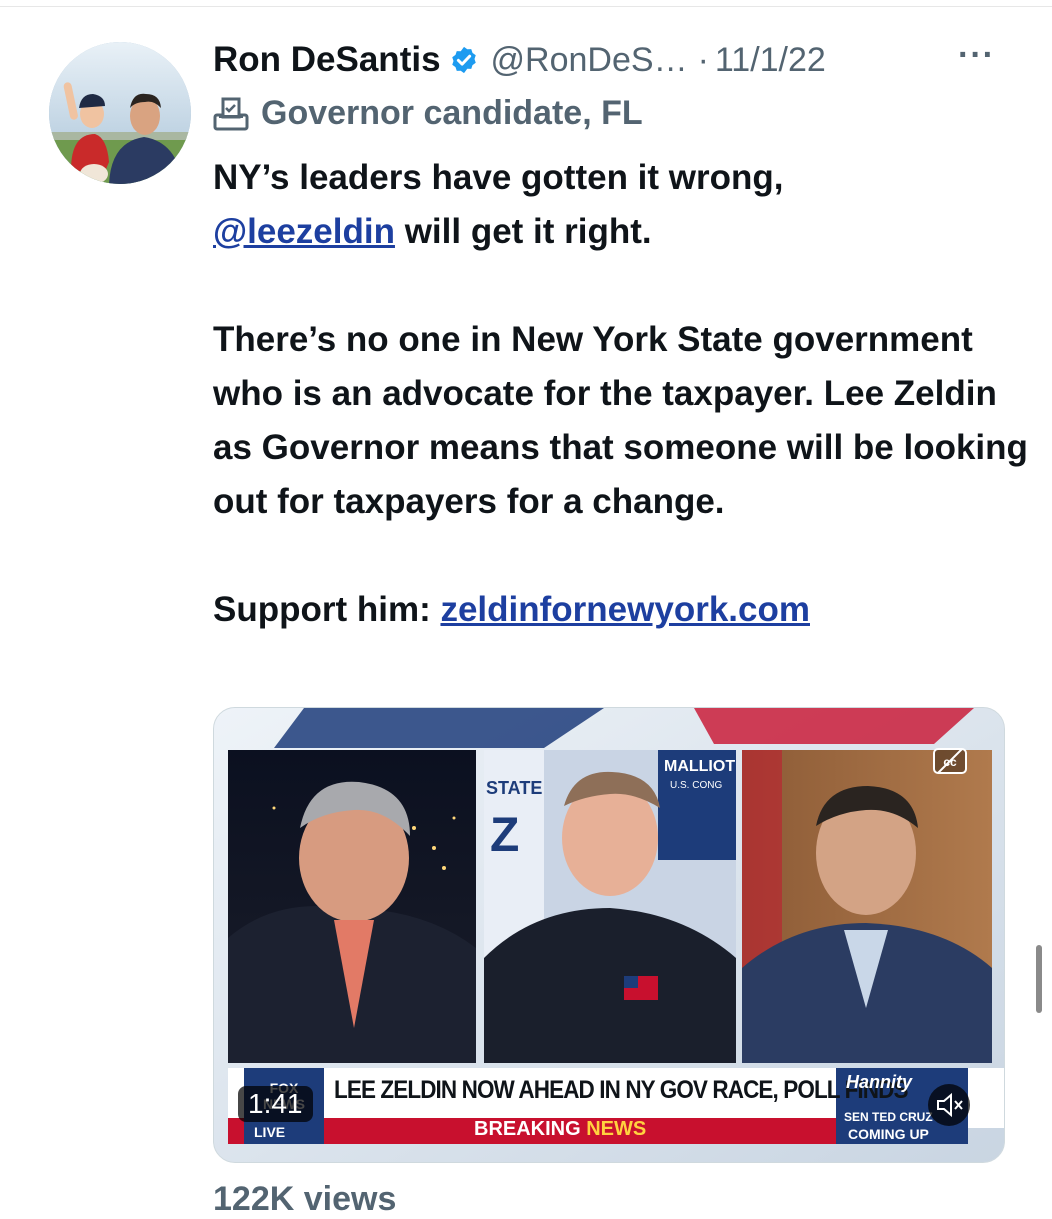  I want to click on tweet-header: Ron DeSantis @RonDeS… · 11/1/22, so click(519, 60).